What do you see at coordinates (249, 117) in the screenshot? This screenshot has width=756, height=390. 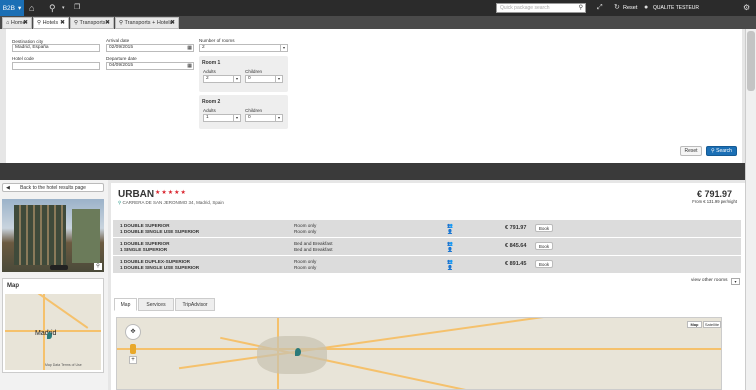 I see `children-value: 0` at bounding box center [249, 117].